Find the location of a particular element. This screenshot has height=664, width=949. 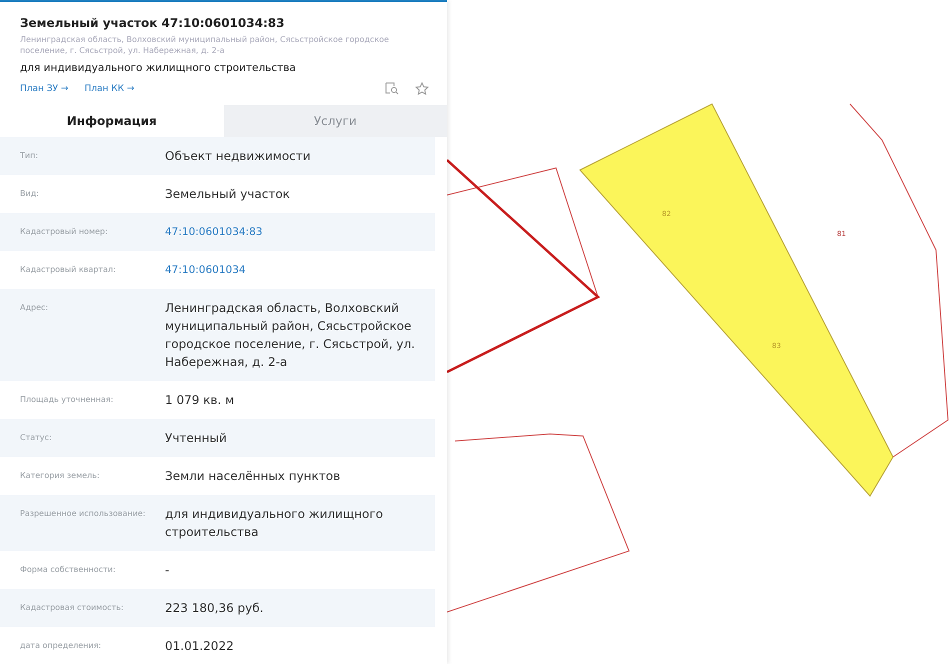

field-label: Форма собственности: is located at coordinates (68, 569).